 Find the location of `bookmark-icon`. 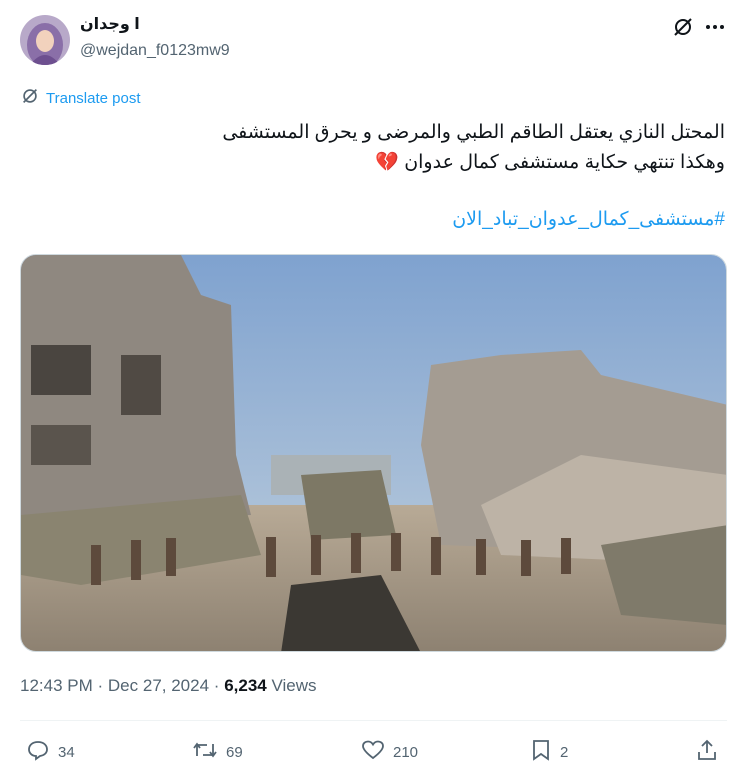

bookmark-icon is located at coordinates (541, 752).